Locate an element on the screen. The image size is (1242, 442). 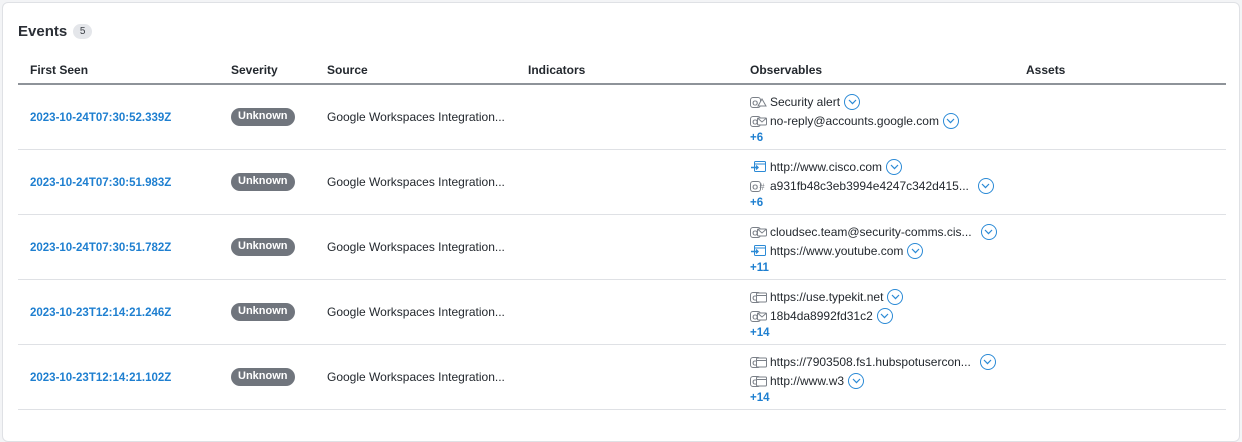
panel-title: Events is located at coordinates (43, 31).